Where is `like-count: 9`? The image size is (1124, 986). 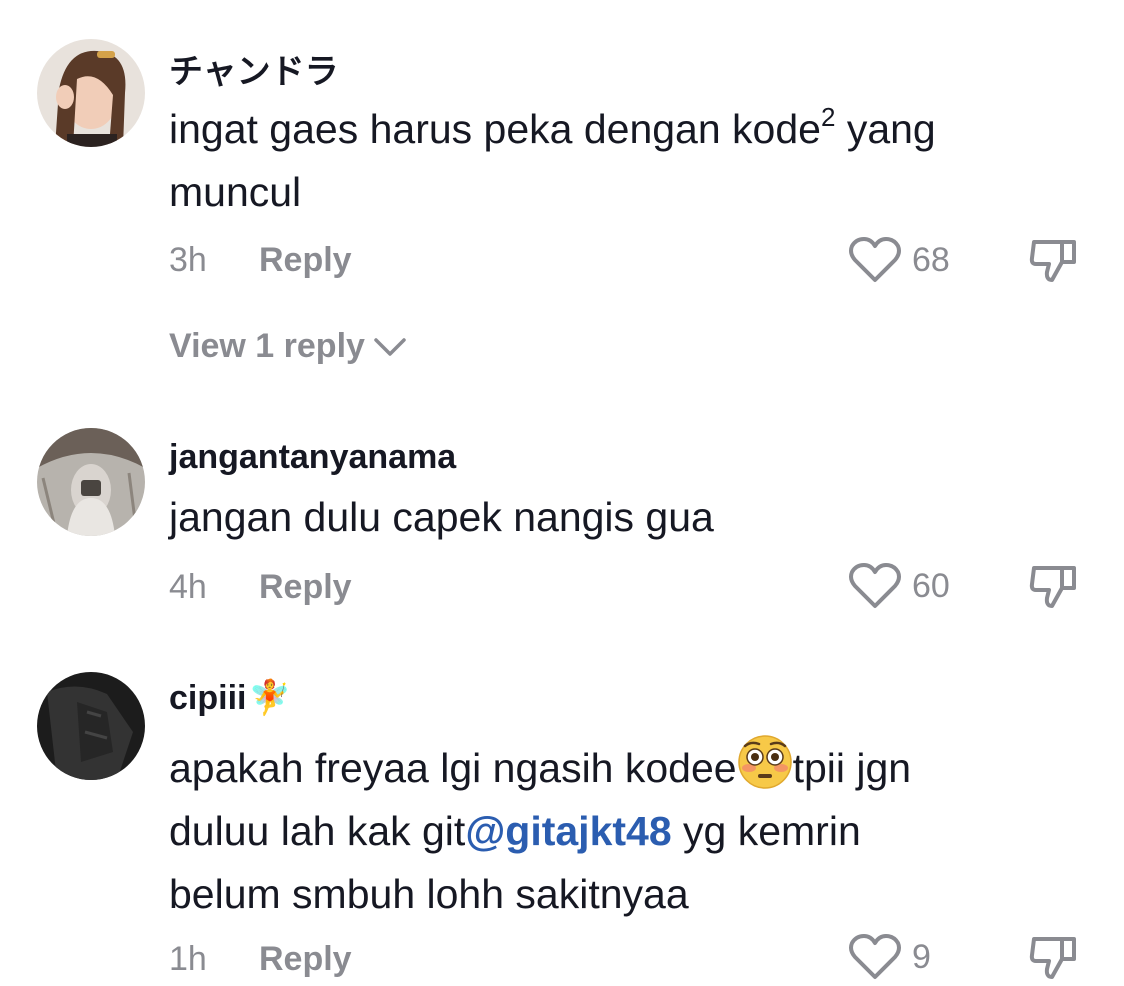
like-count: 9 is located at coordinates (921, 956).